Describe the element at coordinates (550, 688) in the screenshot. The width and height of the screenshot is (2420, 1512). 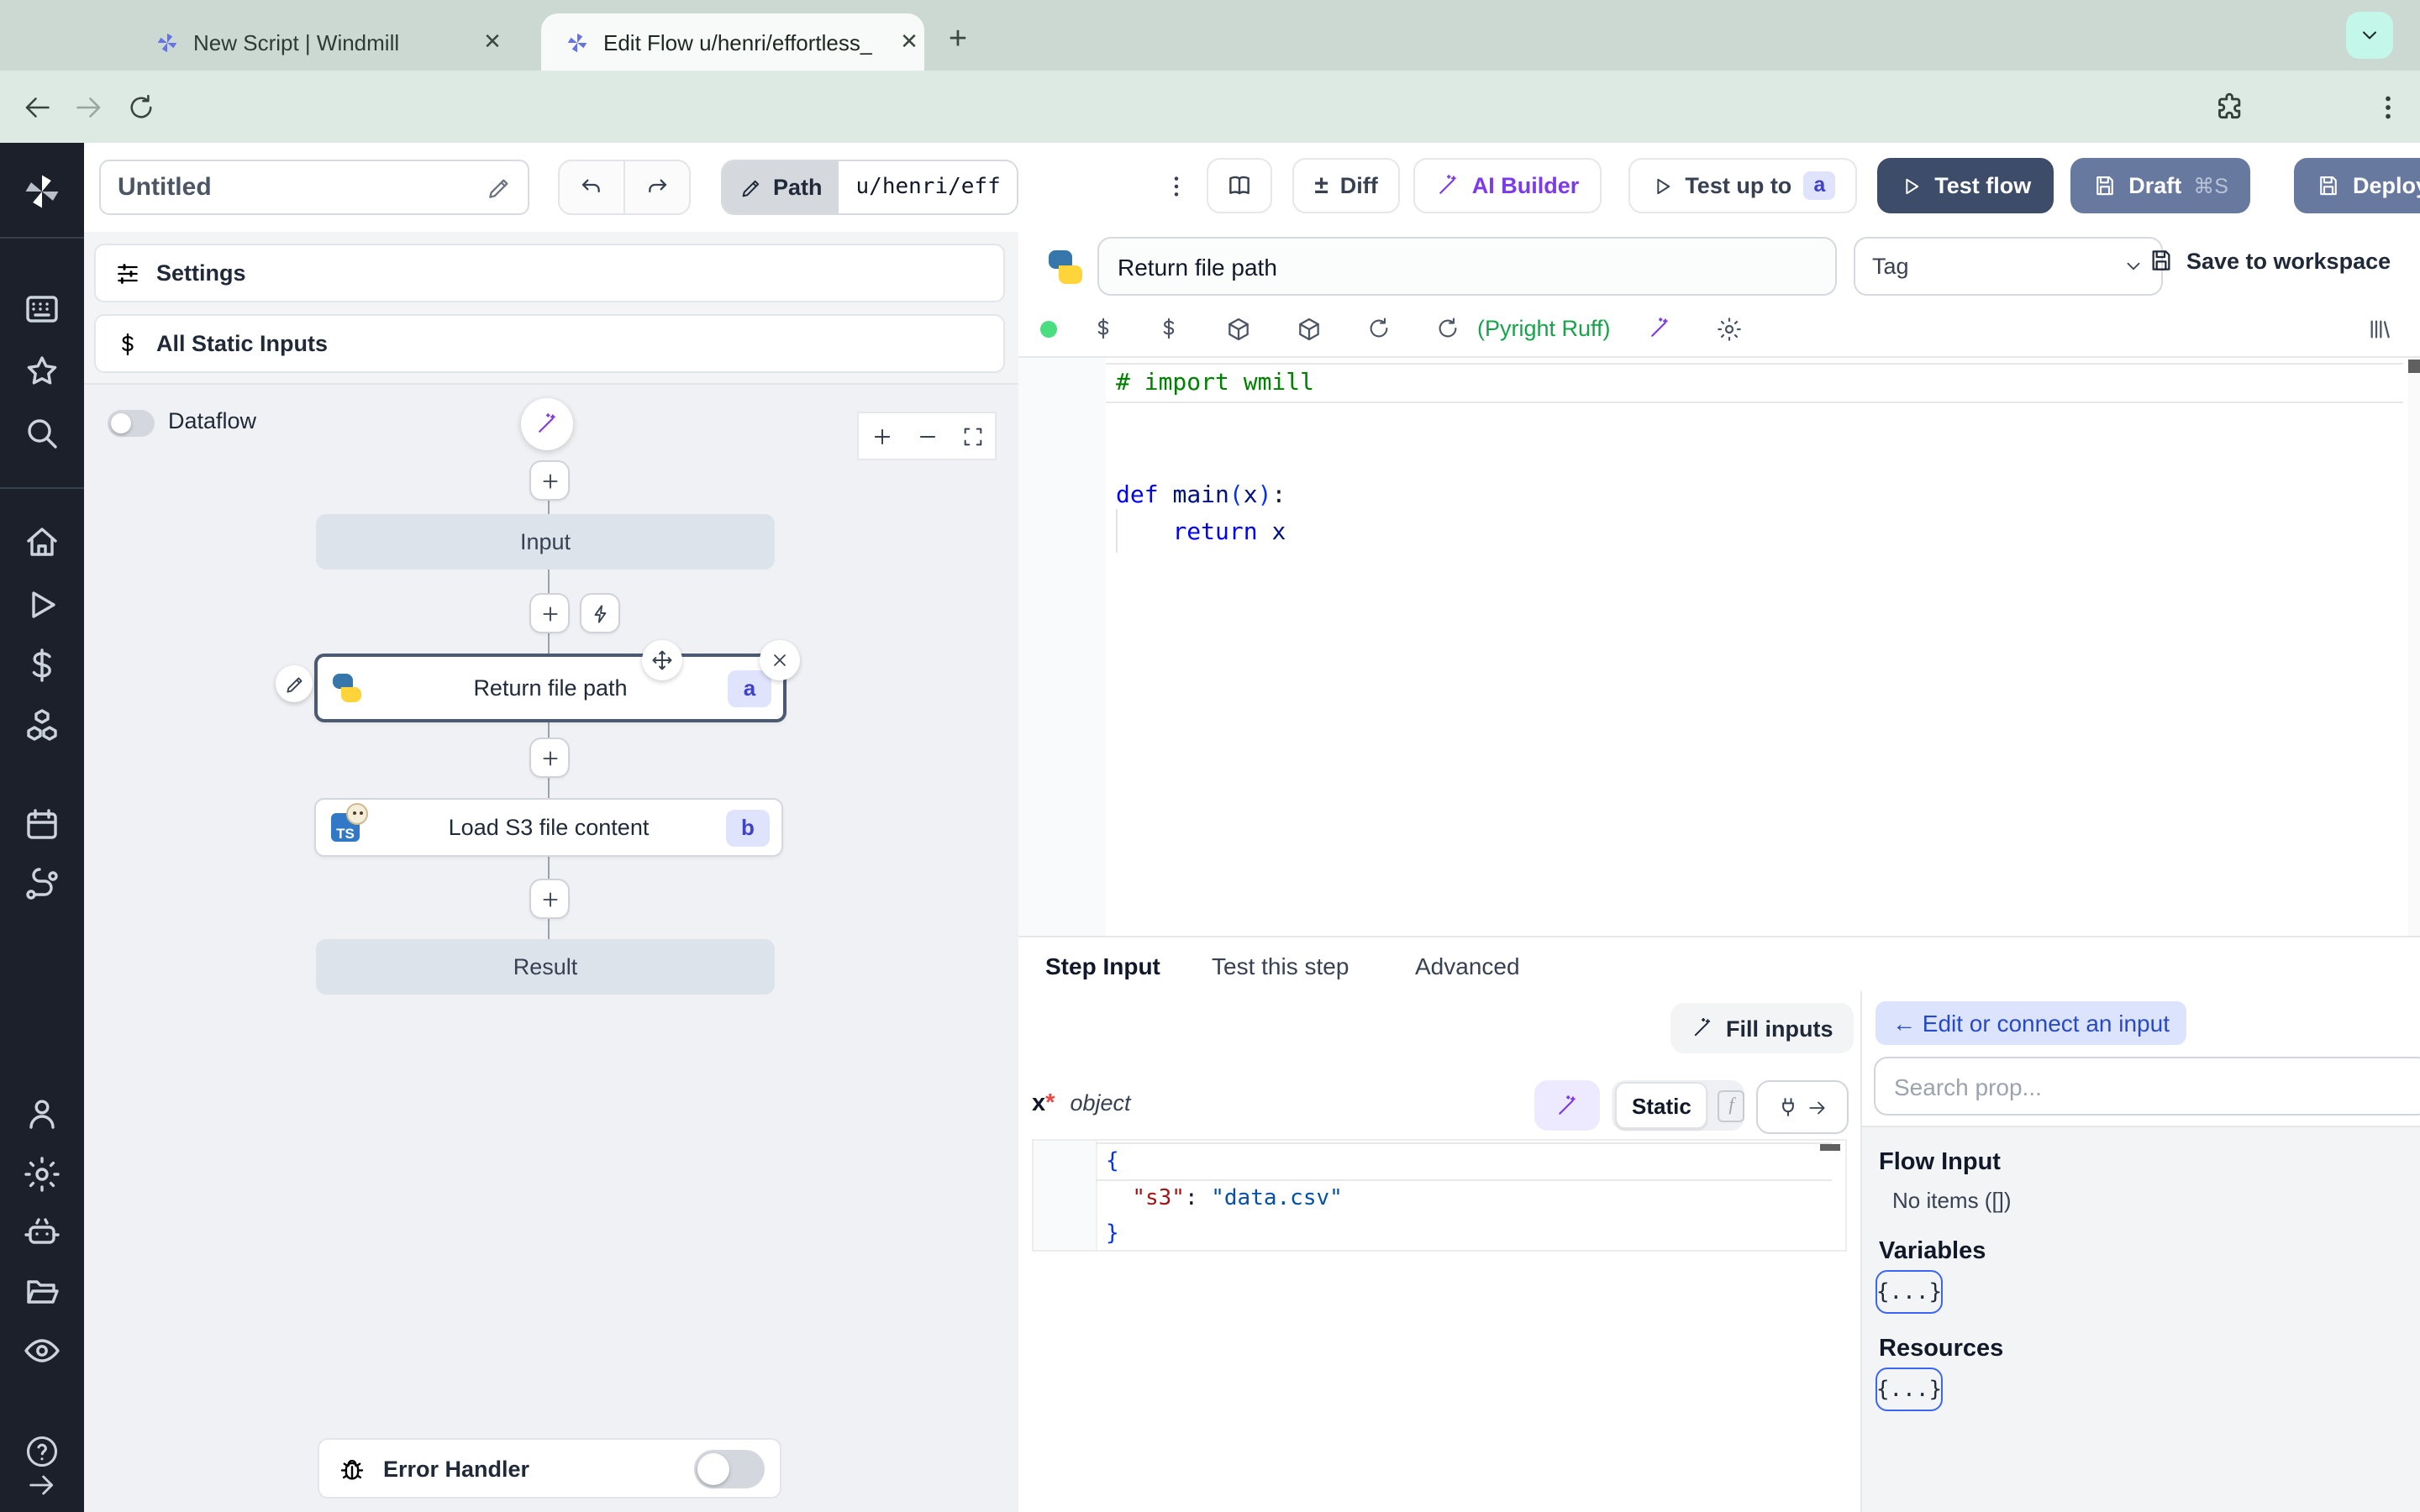
I see `step-node-a: Return file path a` at that location.